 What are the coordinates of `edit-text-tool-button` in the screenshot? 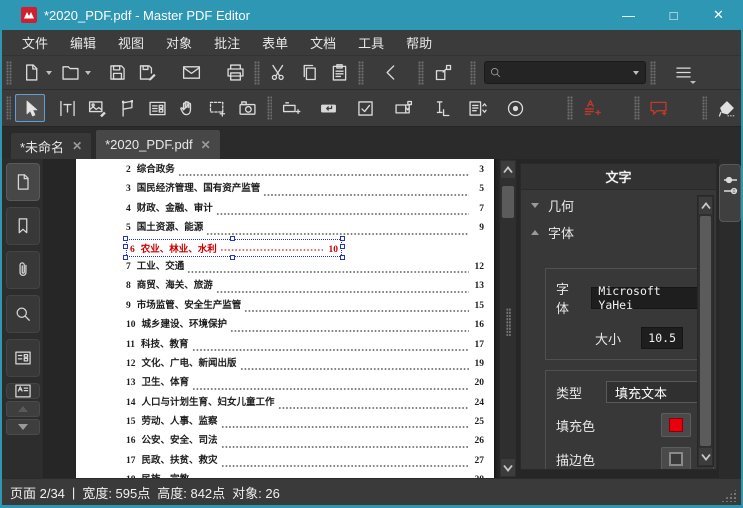 It's located at (68, 108).